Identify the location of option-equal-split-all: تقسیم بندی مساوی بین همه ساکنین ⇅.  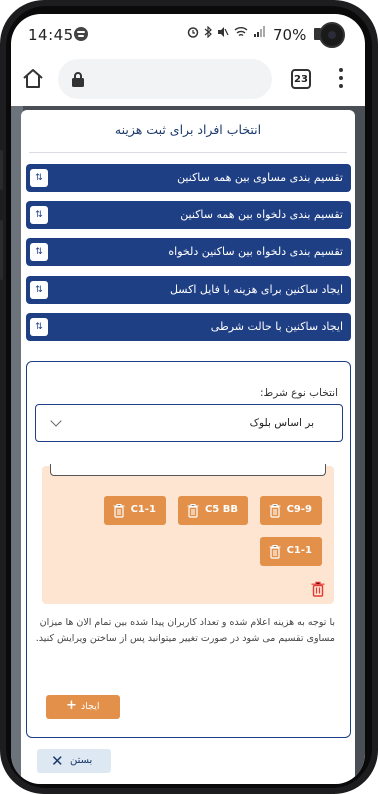
(188, 178).